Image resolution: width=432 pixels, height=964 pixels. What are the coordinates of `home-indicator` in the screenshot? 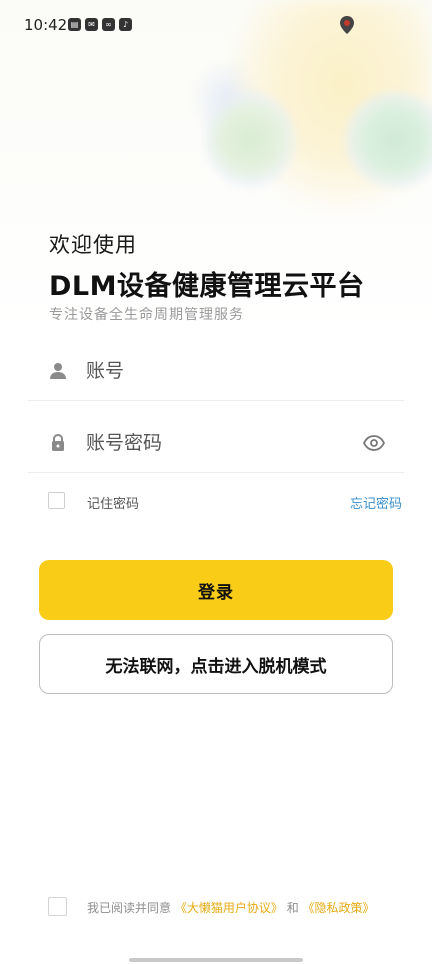 It's located at (216, 960).